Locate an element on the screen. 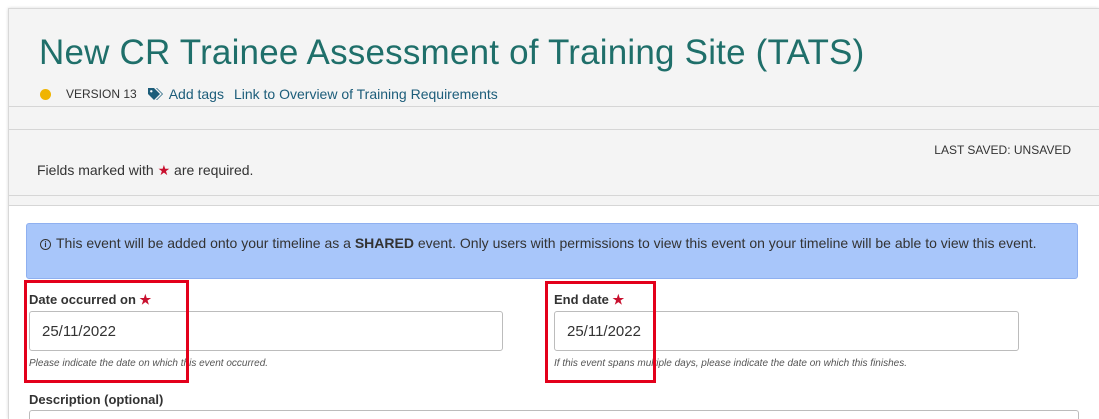  required-prefix: Fields marked with is located at coordinates (95, 170).